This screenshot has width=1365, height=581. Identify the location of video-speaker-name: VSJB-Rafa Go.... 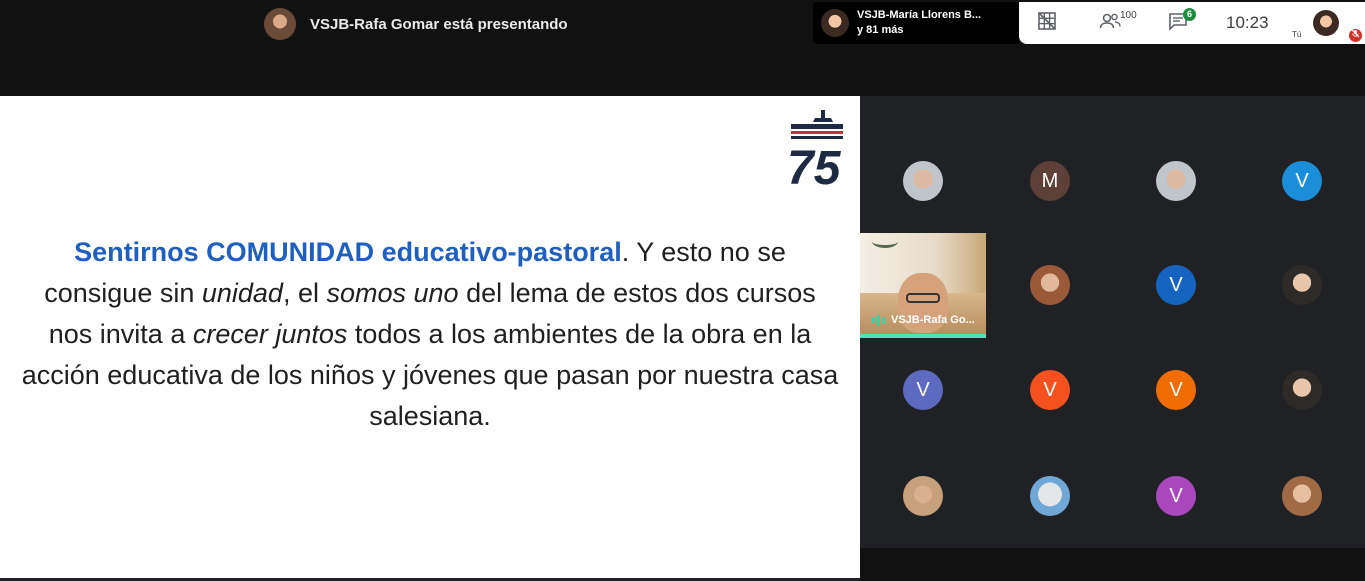
(933, 320).